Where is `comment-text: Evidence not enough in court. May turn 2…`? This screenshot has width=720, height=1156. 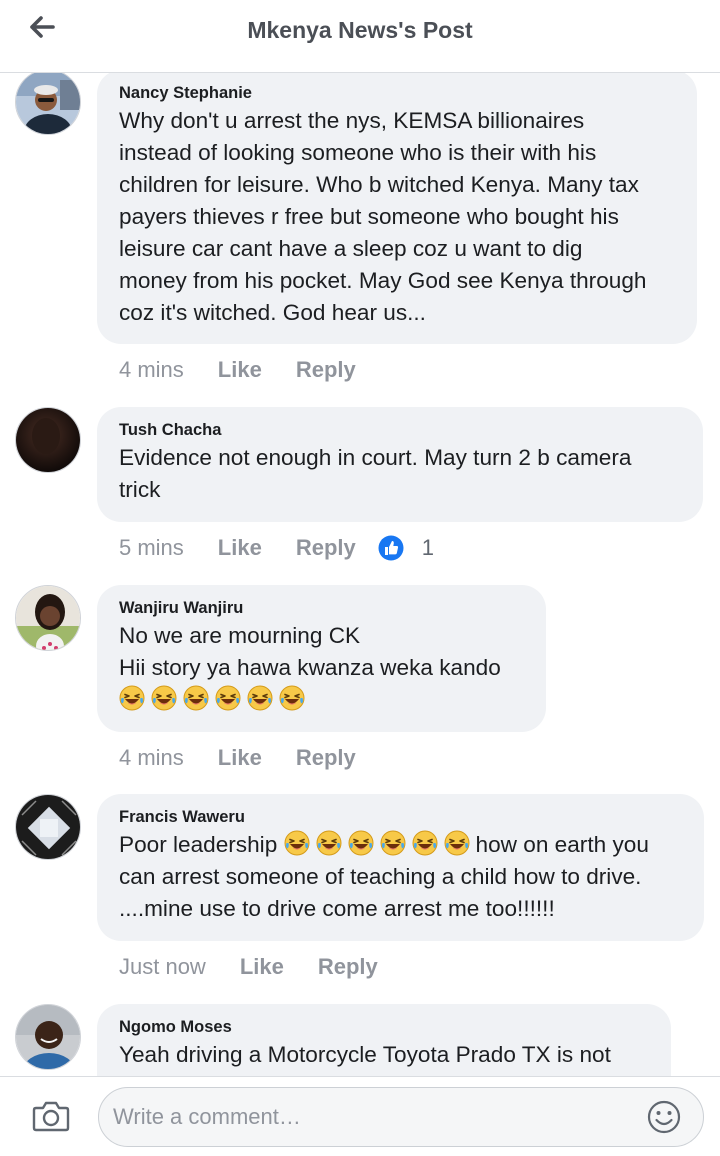 comment-text: Evidence not enough in court. May turn 2… is located at coordinates (400, 474).